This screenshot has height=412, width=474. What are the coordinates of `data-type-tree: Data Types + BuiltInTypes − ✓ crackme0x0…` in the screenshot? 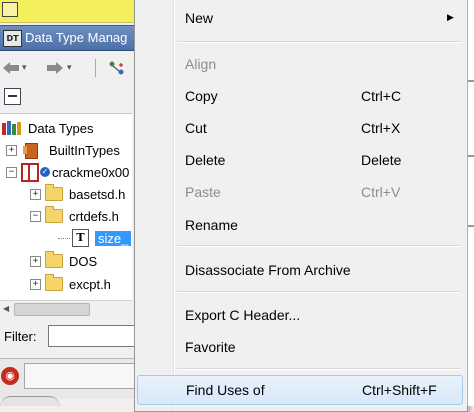 It's located at (66, 207).